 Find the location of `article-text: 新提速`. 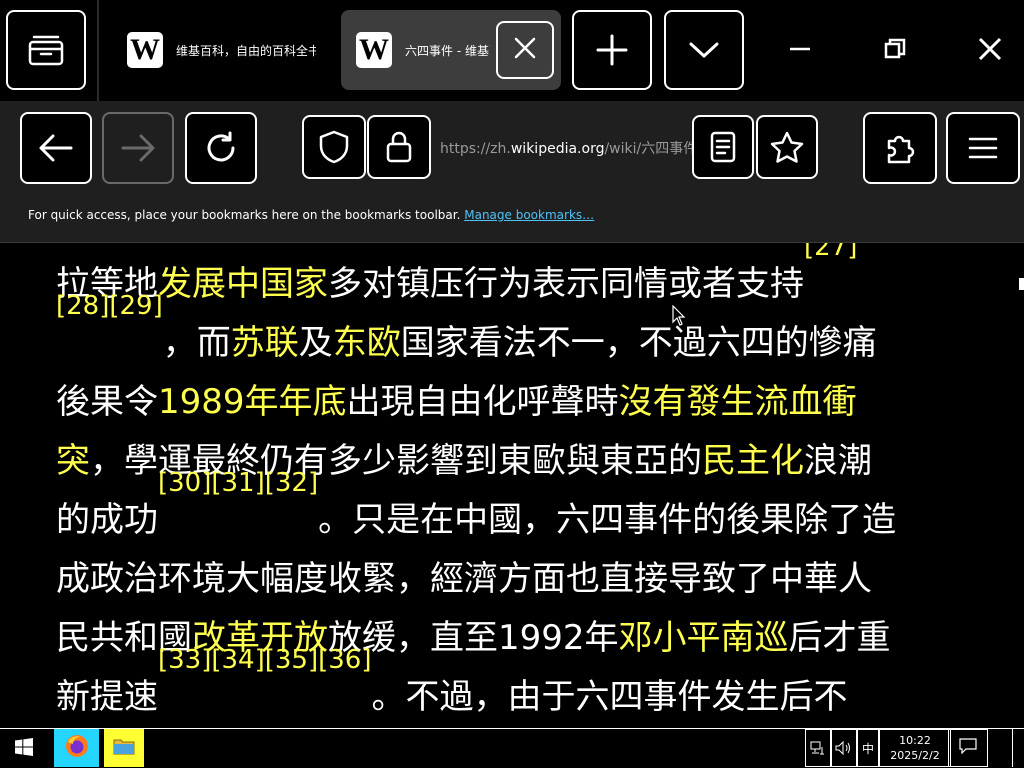

article-text: 新提速 is located at coordinates (107, 697).